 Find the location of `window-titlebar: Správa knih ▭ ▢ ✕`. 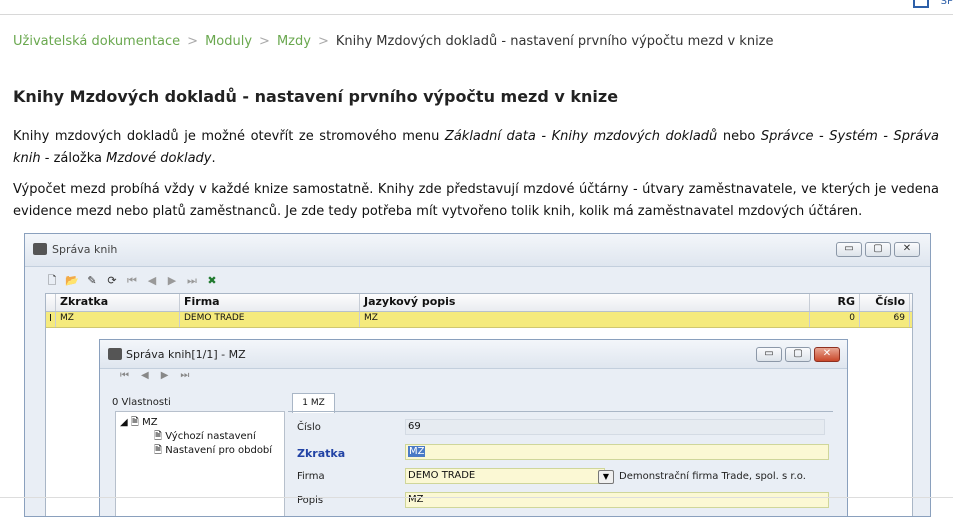

window-titlebar: Správa knih ▭ ▢ ✕ is located at coordinates (477, 250).